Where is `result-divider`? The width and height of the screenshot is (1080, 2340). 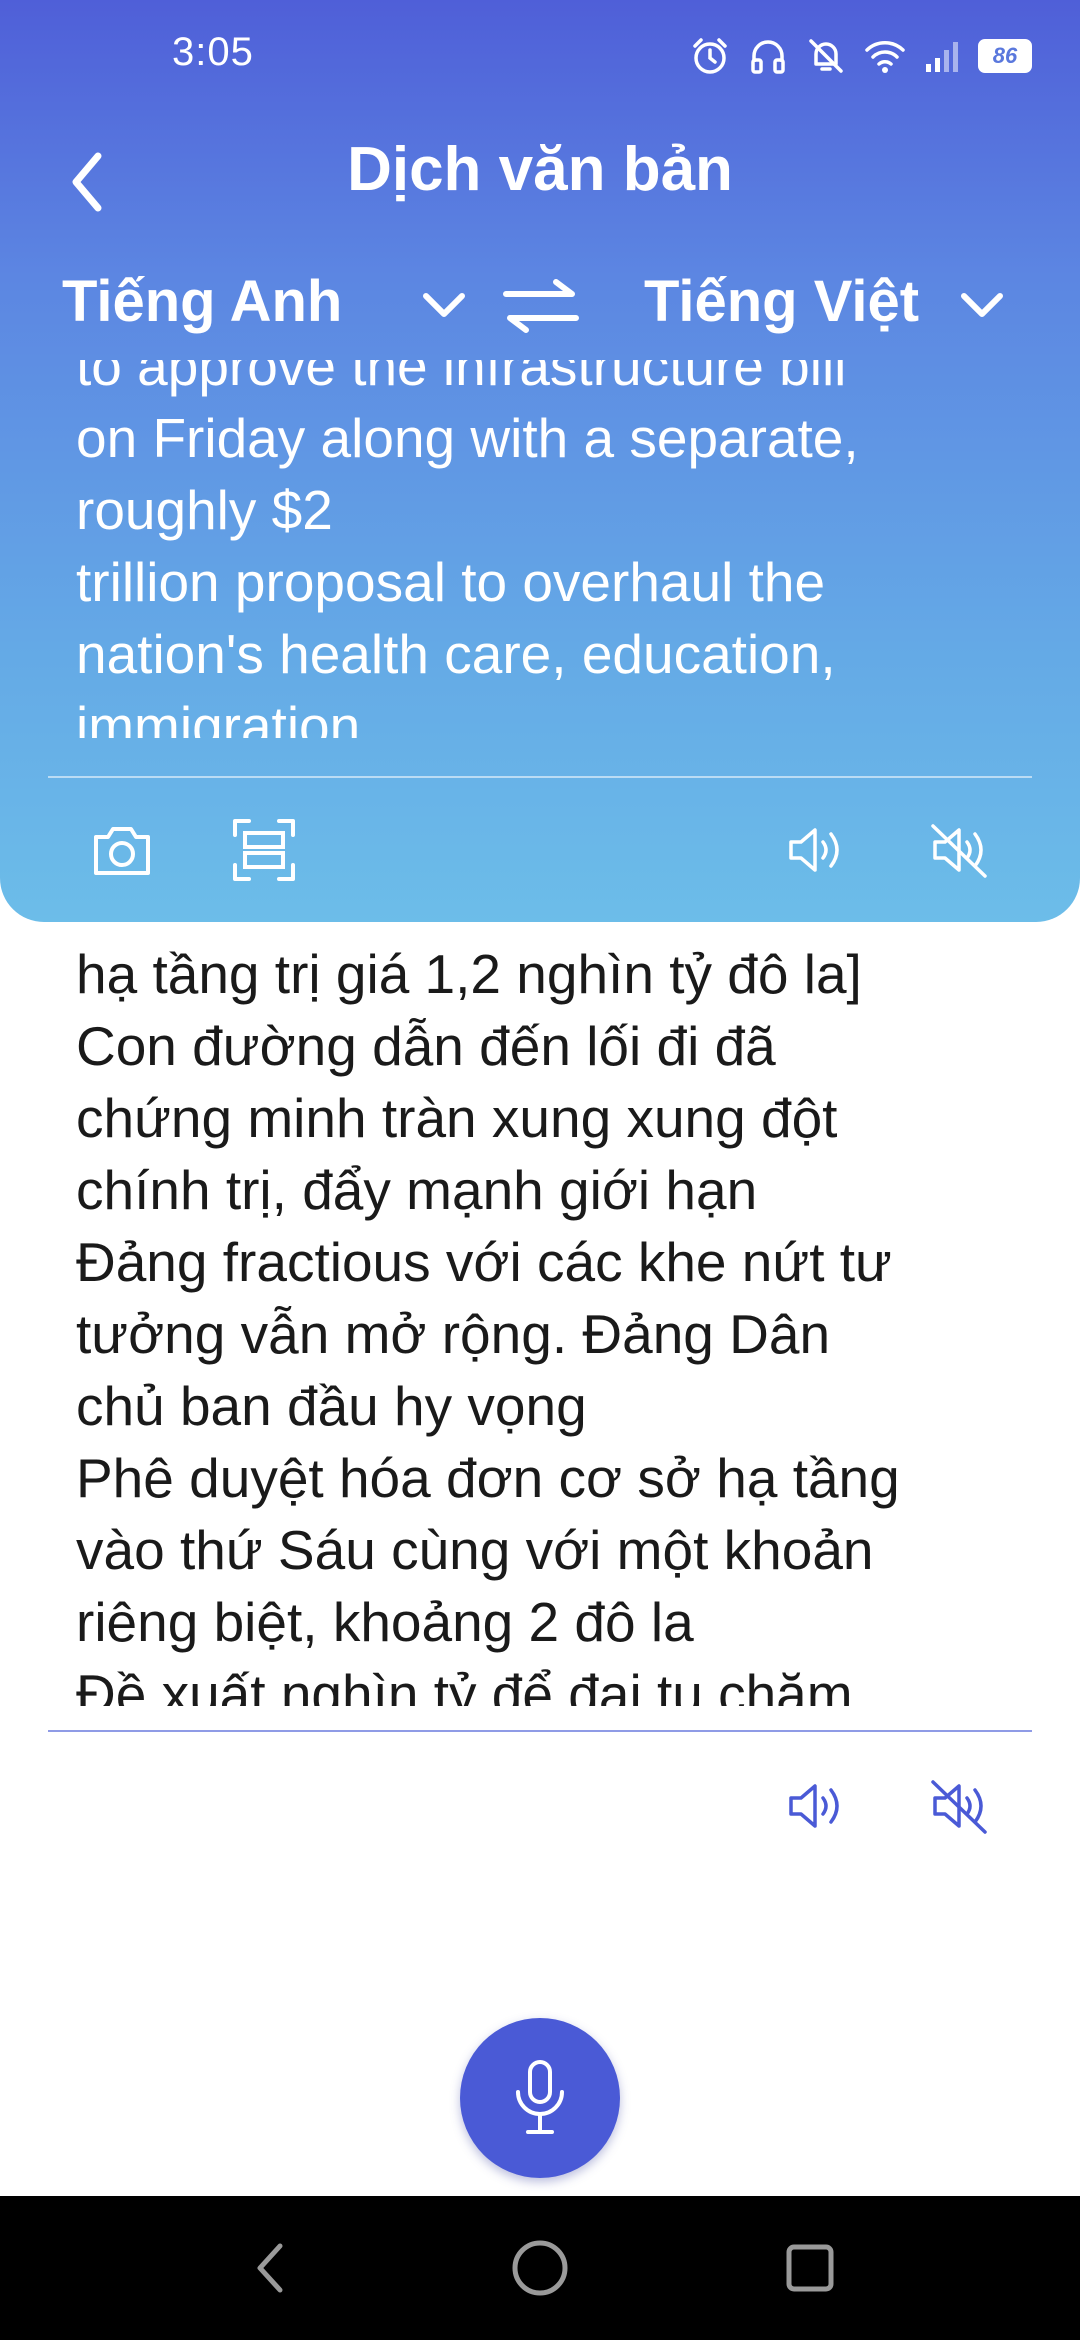
result-divider is located at coordinates (540, 1731).